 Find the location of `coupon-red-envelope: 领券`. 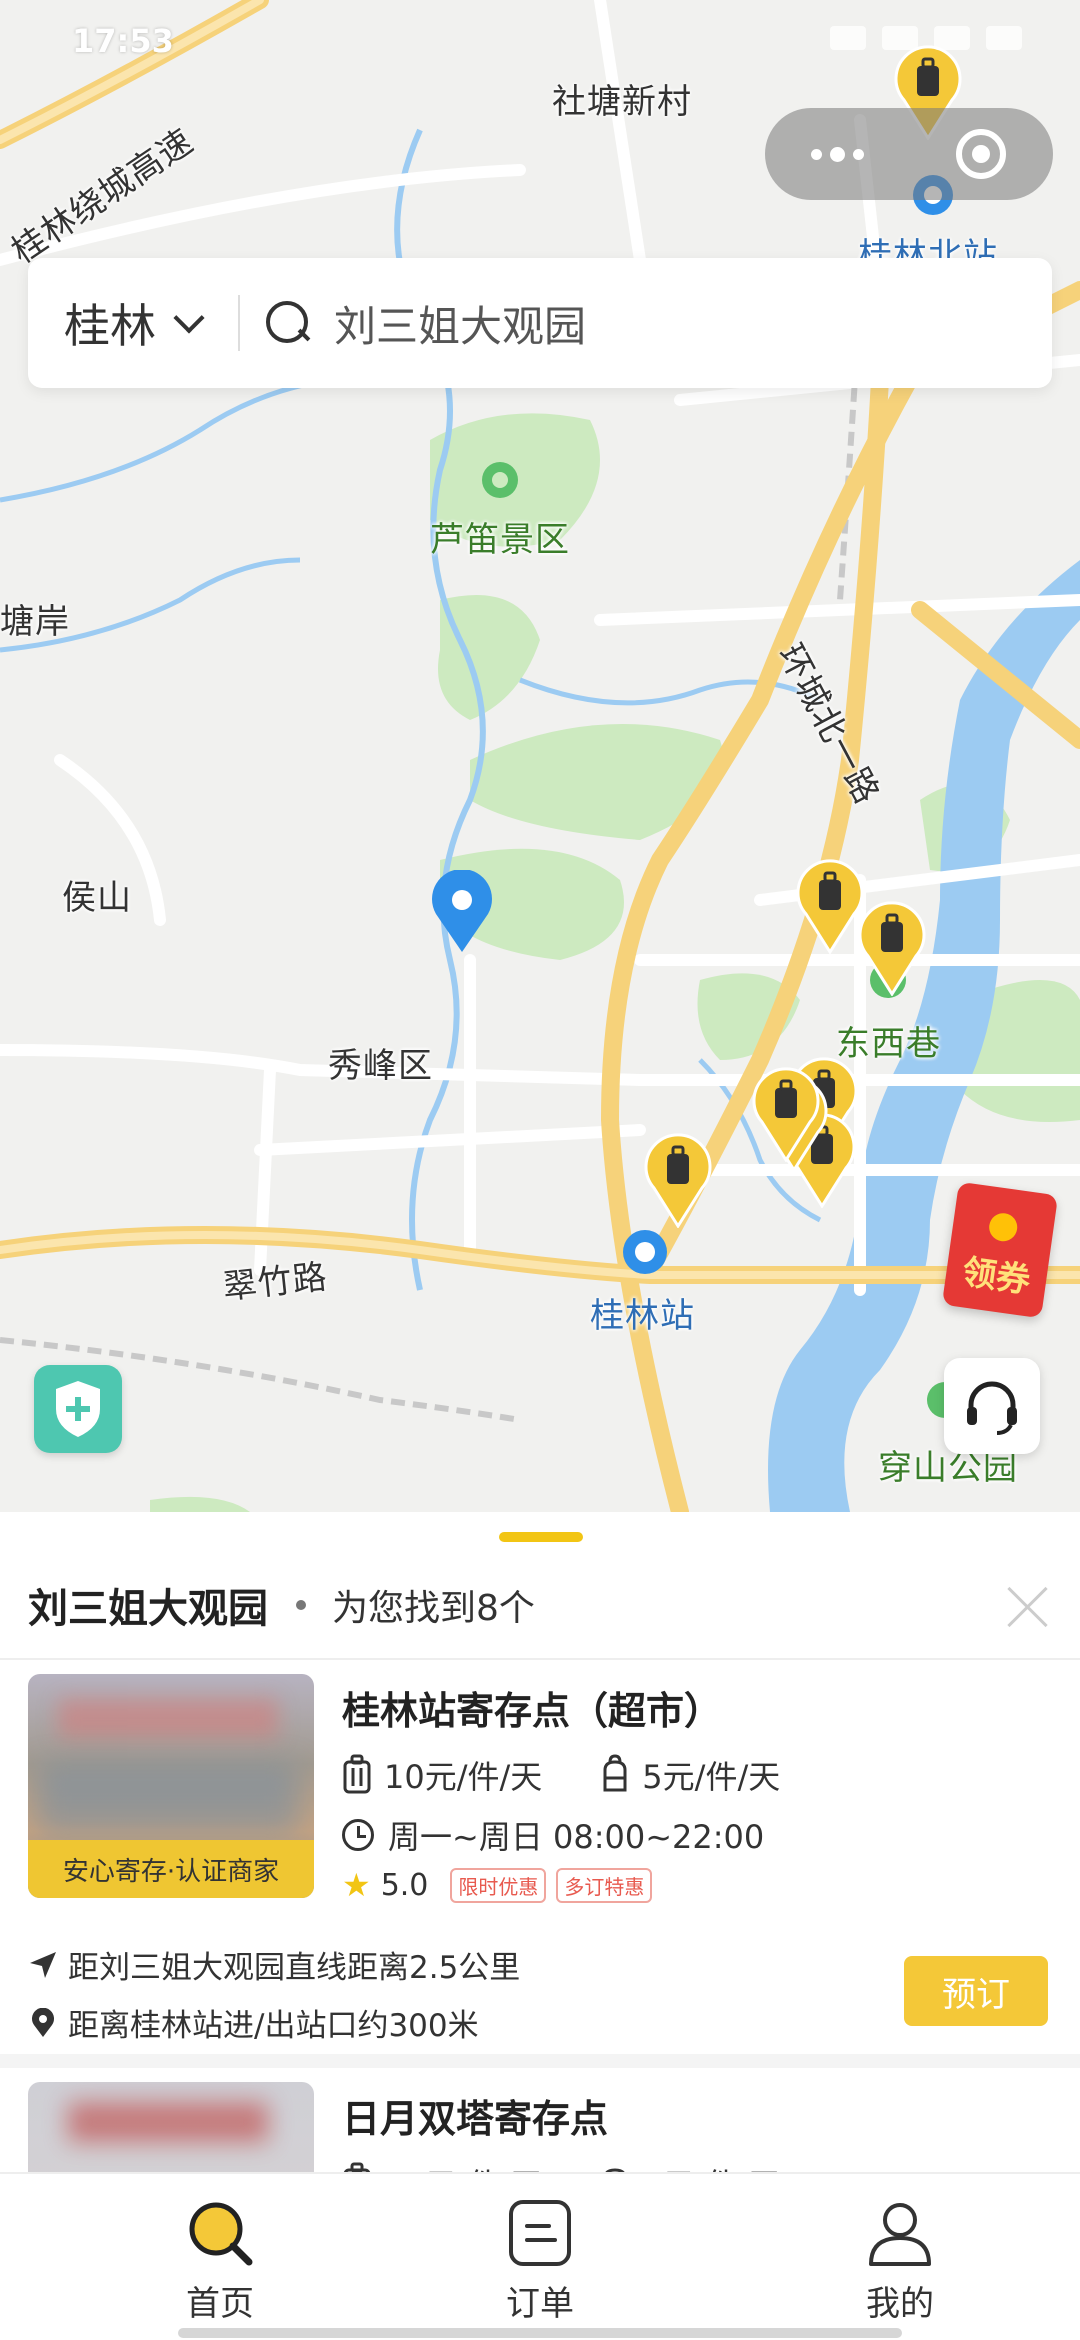

coupon-red-envelope: 领券 is located at coordinates (1000, 1250).